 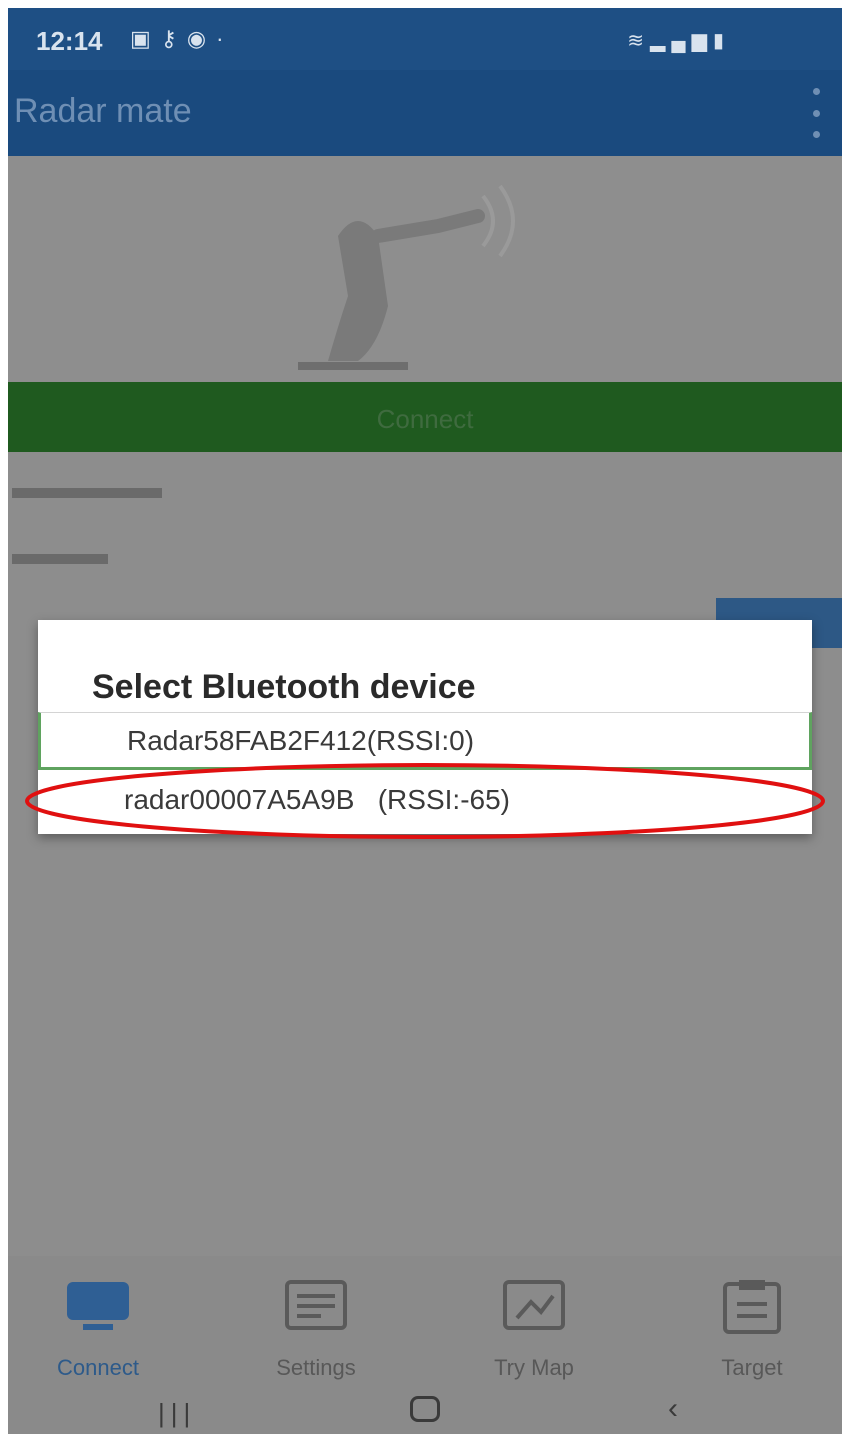 I want to click on status-system-icons: ≋▂▄▆▮, so click(x=678, y=40).